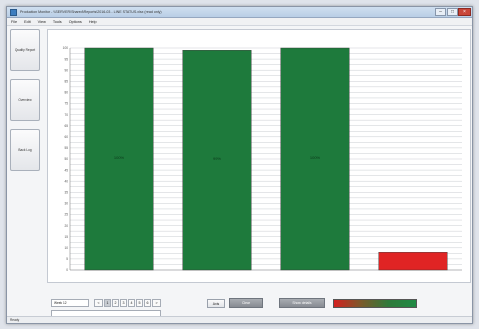 This screenshot has width=479, height=329. Describe the element at coordinates (66, 59) in the screenshot. I see `y-tick-label: 95` at that location.